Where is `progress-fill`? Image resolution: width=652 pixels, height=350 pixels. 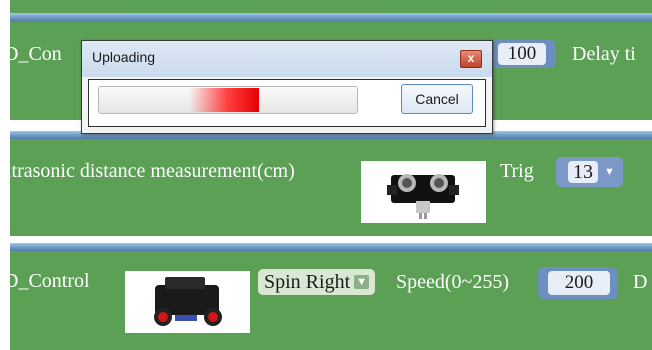 progress-fill is located at coordinates (224, 100).